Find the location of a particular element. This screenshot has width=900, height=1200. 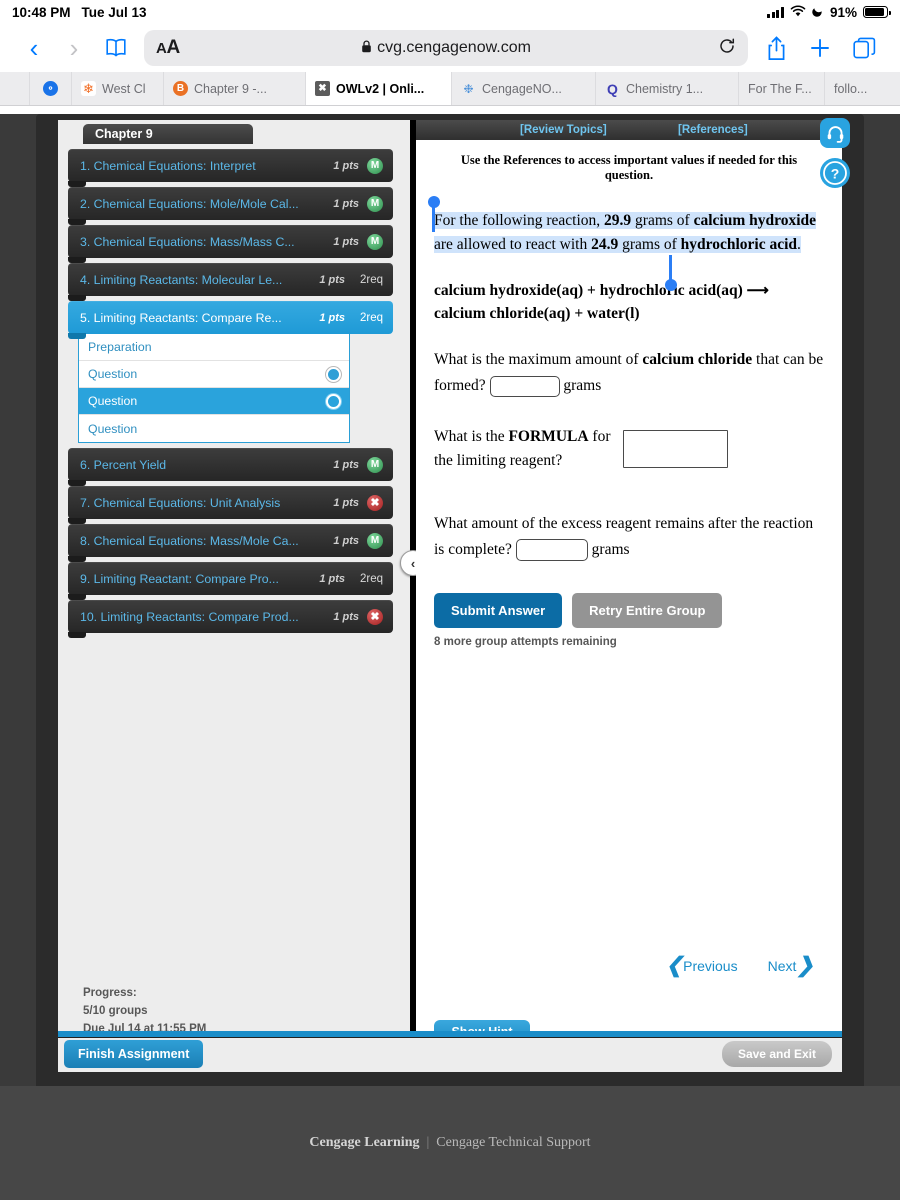

review-topics-link: [Review Topics] is located at coordinates (563, 130).